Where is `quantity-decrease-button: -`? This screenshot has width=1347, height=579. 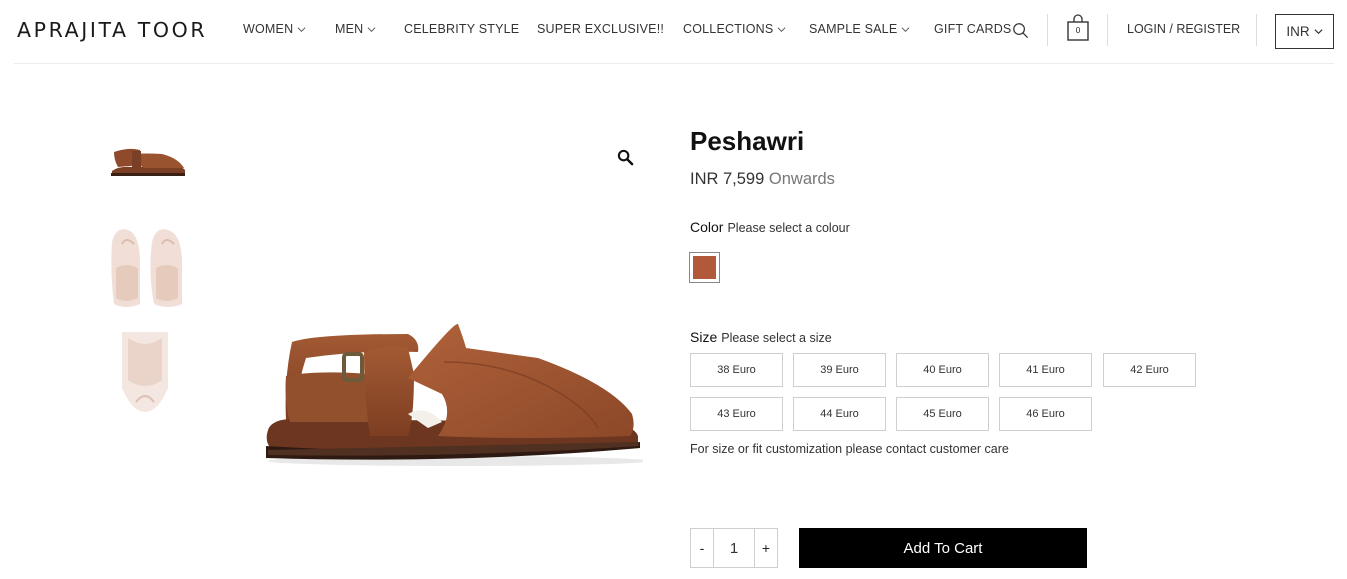
quantity-decrease-button: - is located at coordinates (702, 548).